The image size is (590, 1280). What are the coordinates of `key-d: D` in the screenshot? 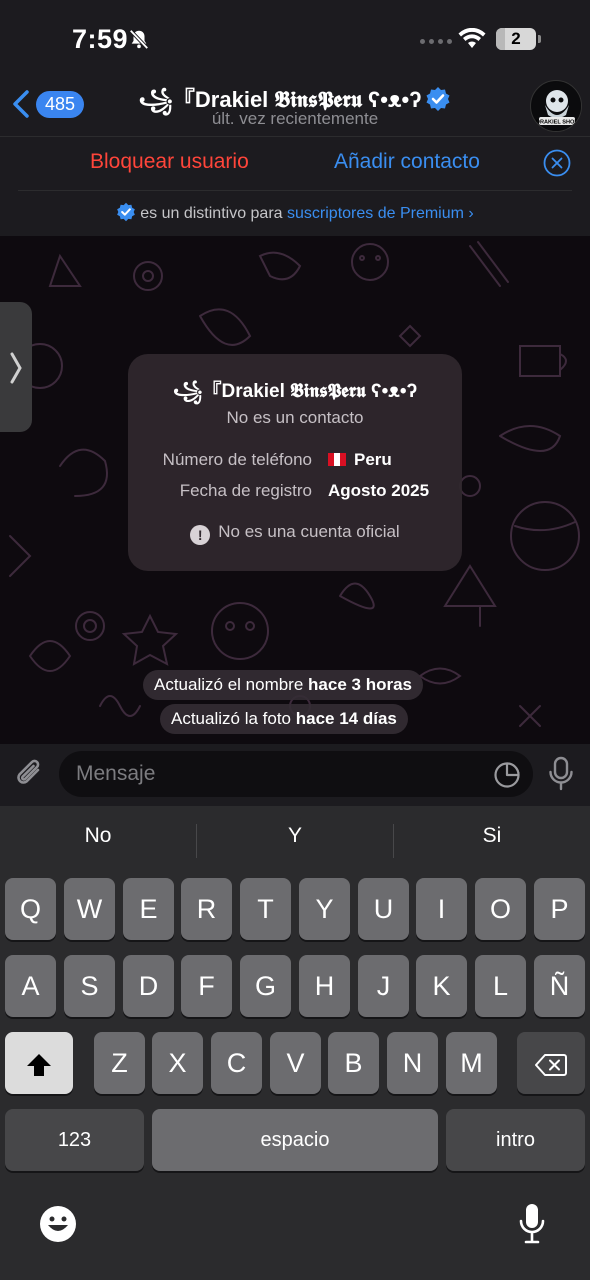 It's located at (148, 986).